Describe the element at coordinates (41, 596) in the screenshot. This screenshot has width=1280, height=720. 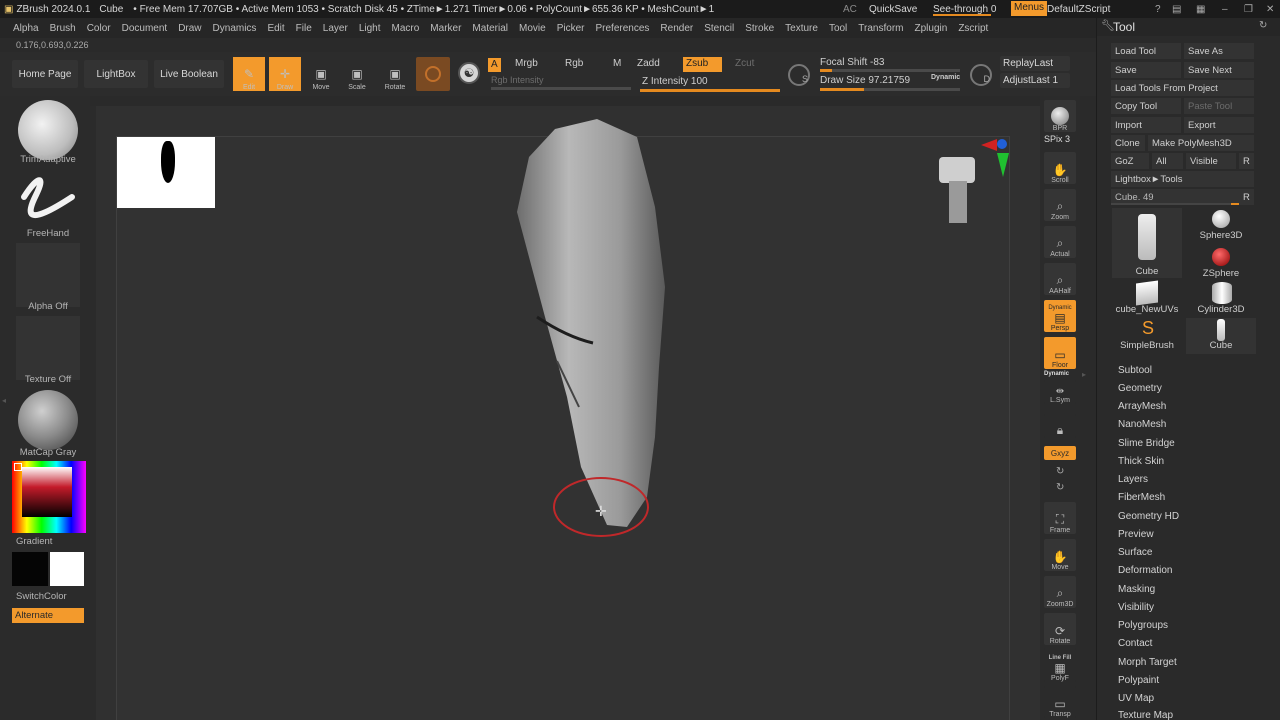
I see `switchcolor-button: SwitchColor` at that location.